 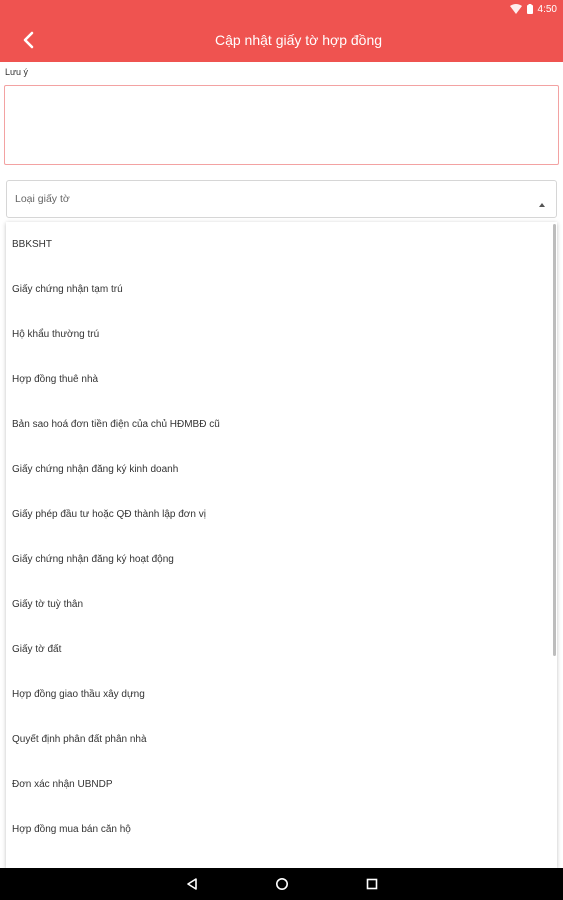 I want to click on dropdown-item: Giấy chứng nhận đăng ký kinh doanh, so click(x=281, y=469).